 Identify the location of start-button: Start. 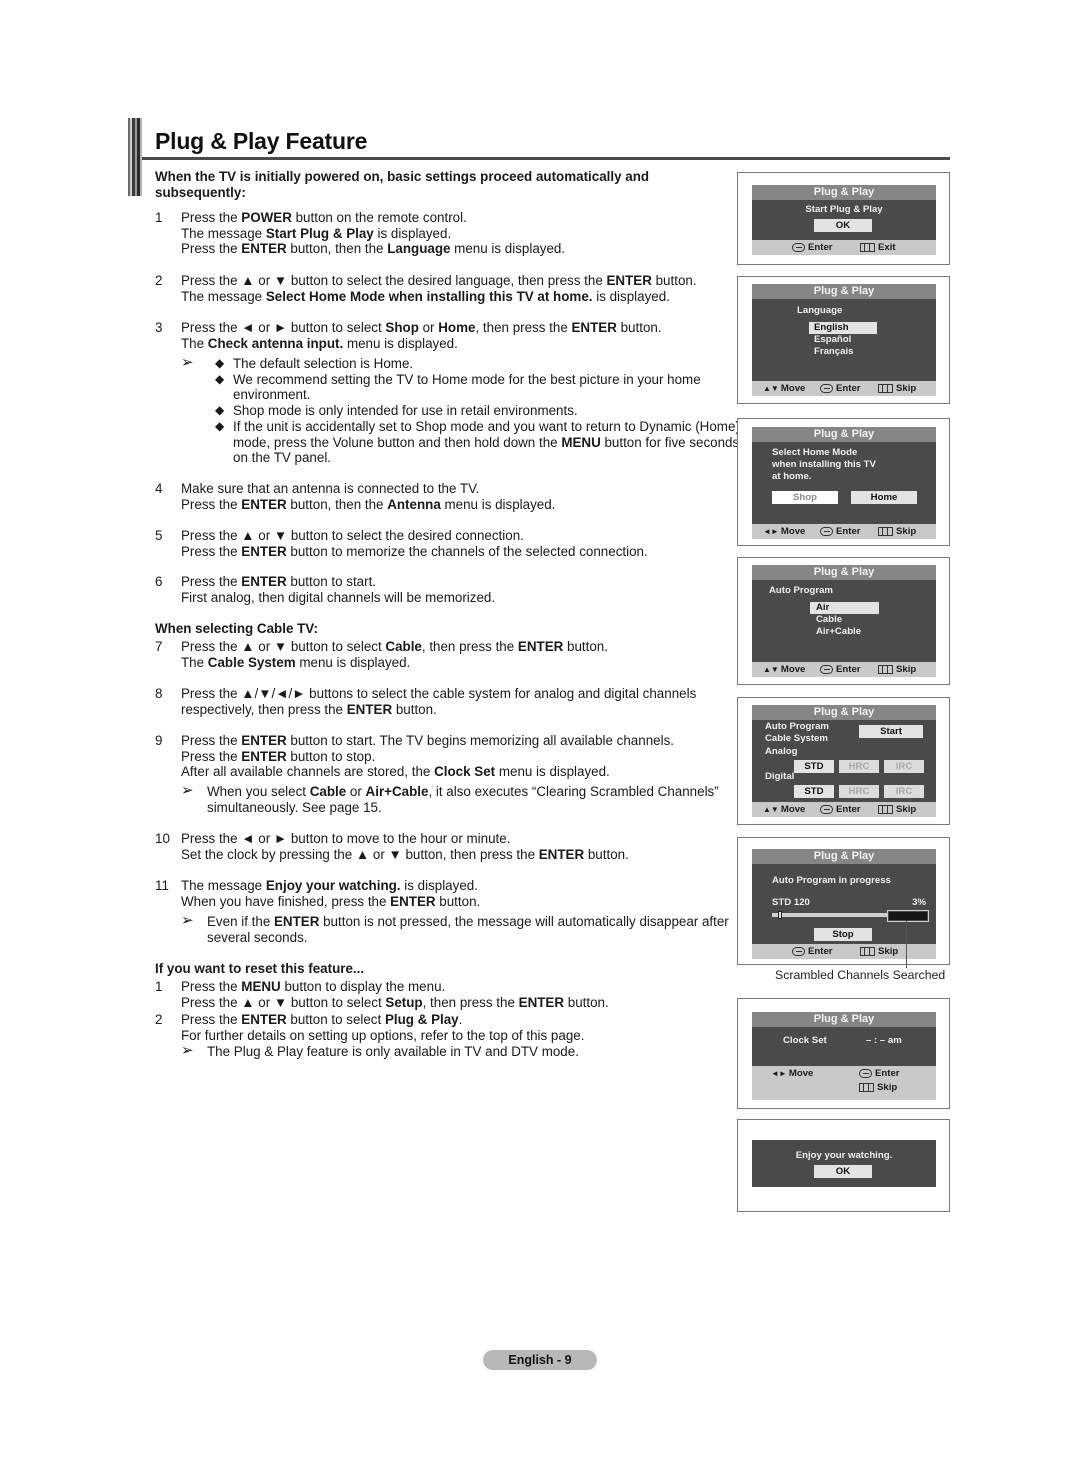
(891, 731).